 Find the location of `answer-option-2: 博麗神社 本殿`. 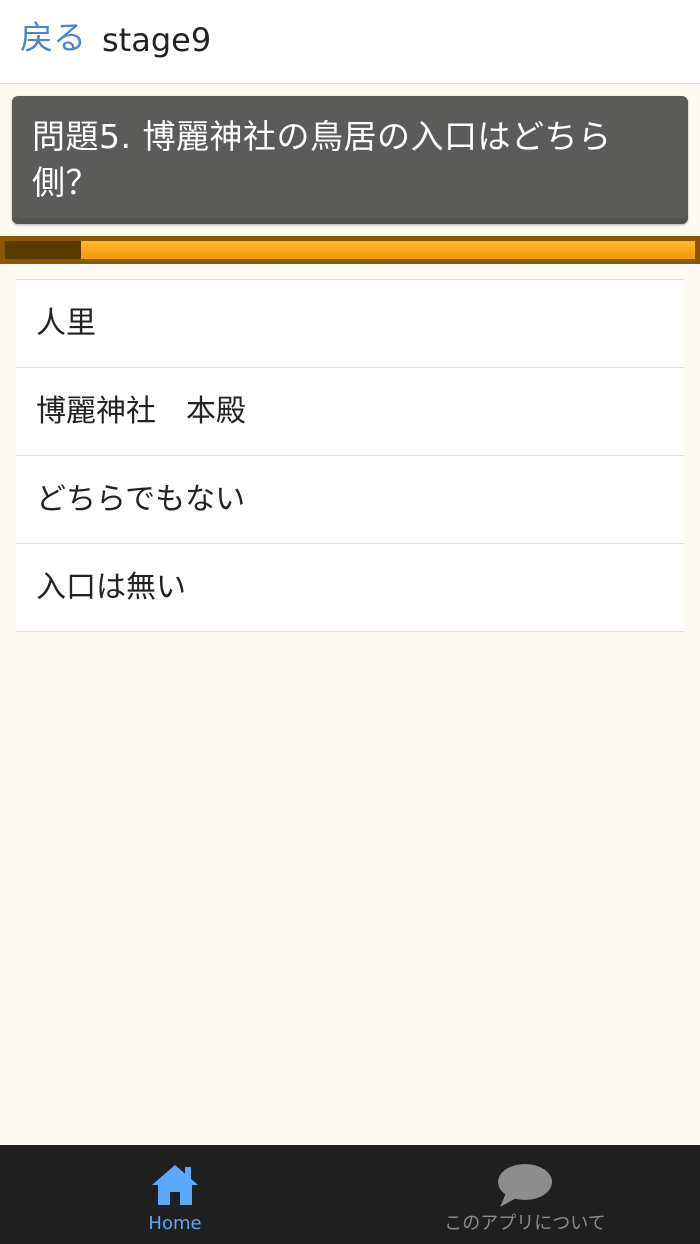

answer-option-2: 博麗神社 本殿 is located at coordinates (350, 412).